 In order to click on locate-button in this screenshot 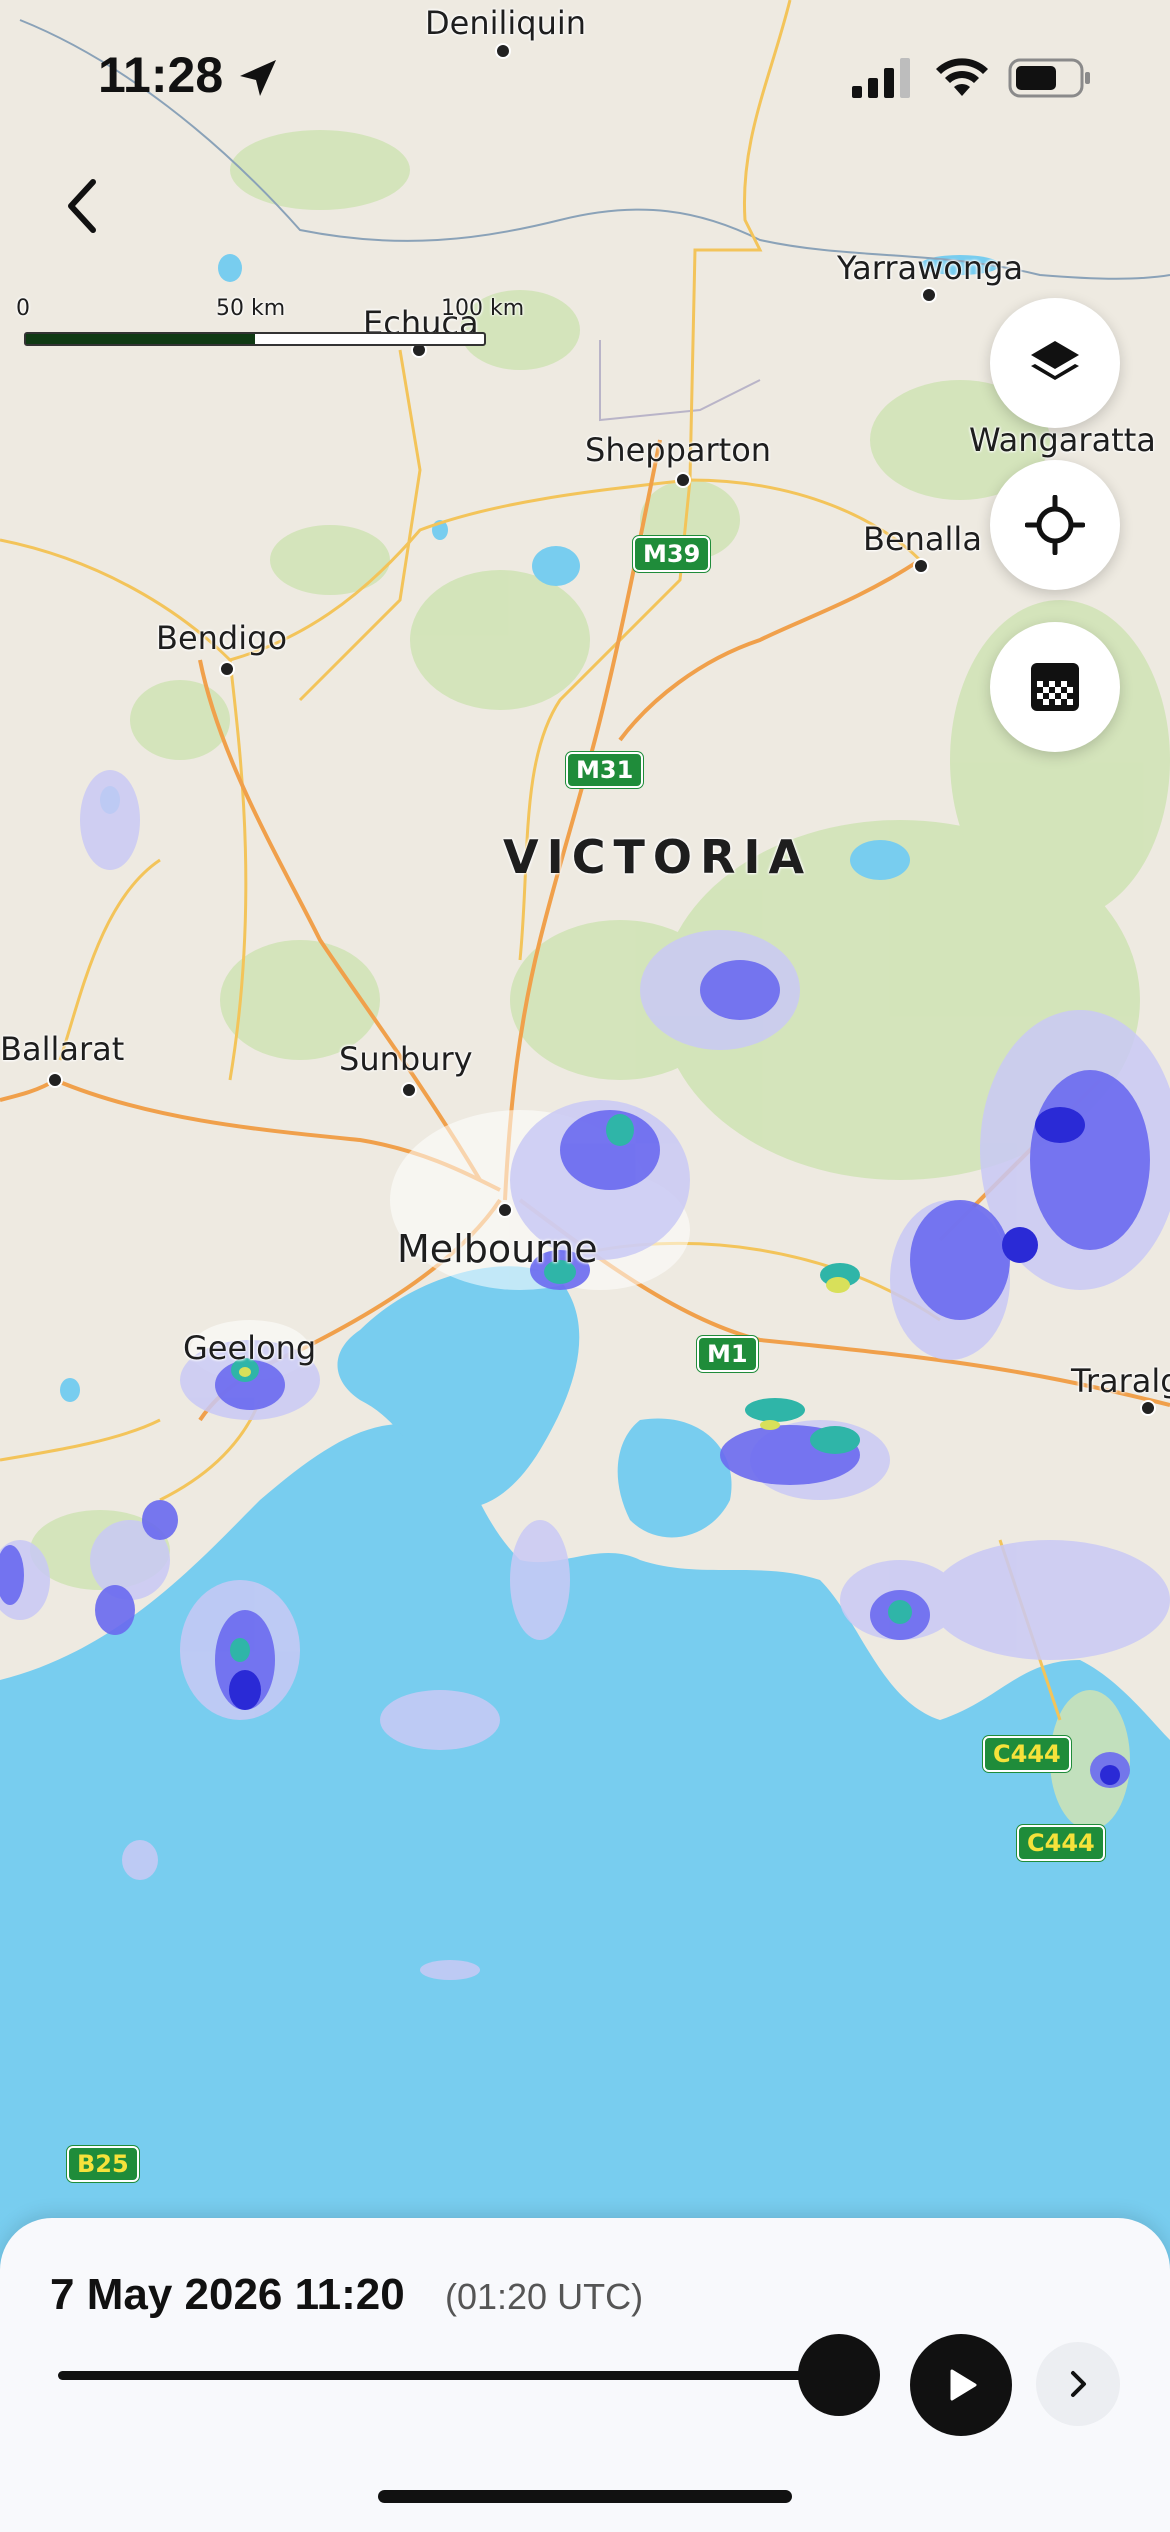, I will do `click(1055, 525)`.